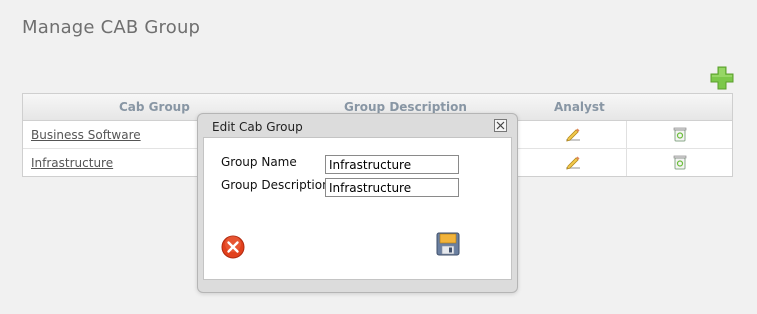 The width and height of the screenshot is (757, 314). Describe the element at coordinates (448, 244) in the screenshot. I see `save-floppy-icon` at that location.